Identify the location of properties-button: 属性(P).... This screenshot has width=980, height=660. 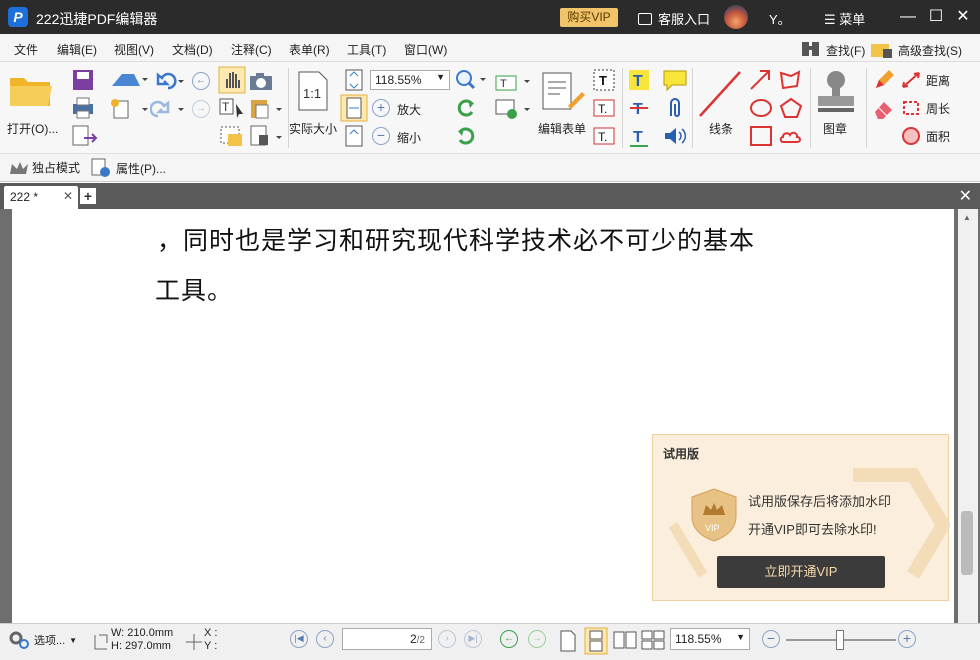
(128, 168).